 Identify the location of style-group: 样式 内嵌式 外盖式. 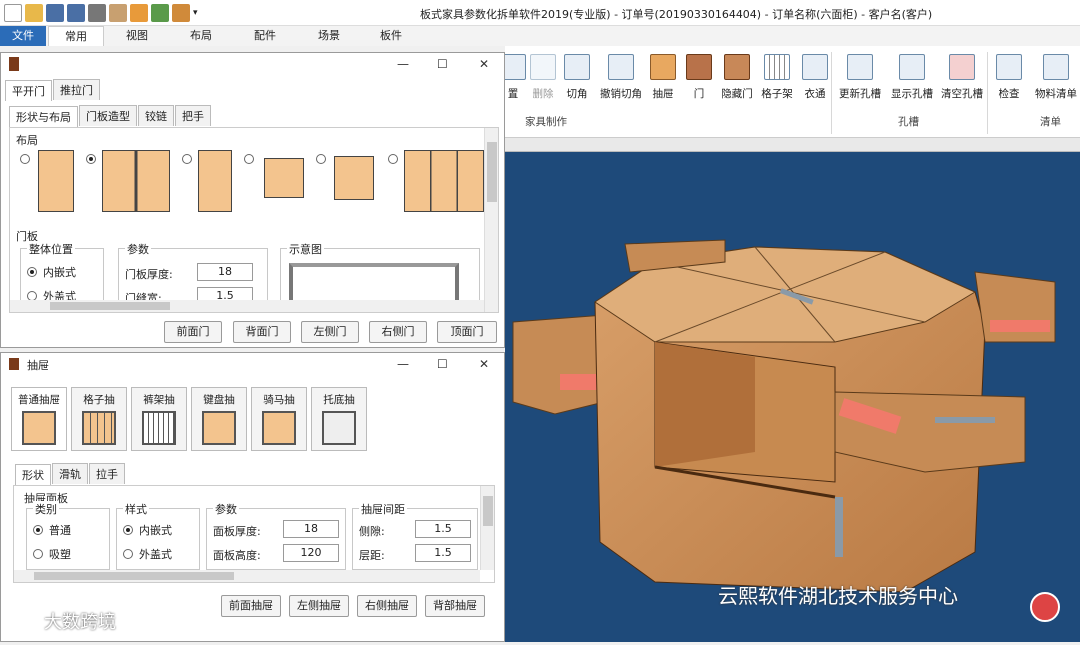
(158, 535).